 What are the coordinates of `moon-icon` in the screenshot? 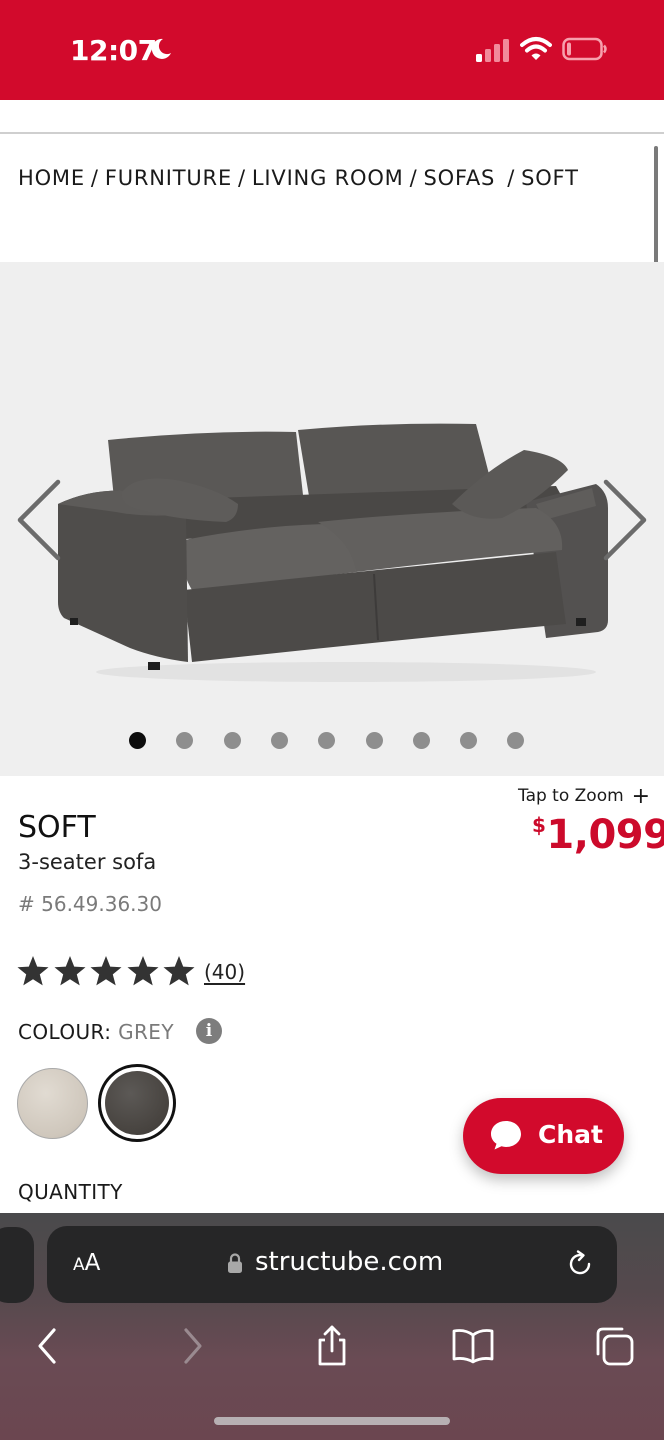 It's located at (161, 48).